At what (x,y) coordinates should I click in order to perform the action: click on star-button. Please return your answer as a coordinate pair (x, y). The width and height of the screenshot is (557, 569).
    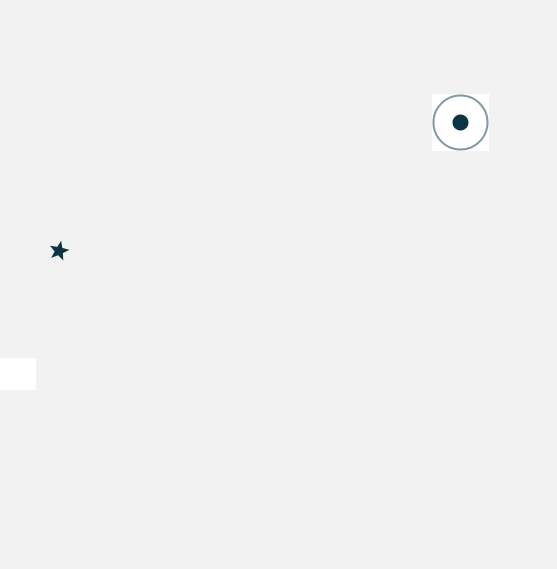
    Looking at the image, I should click on (59, 251).